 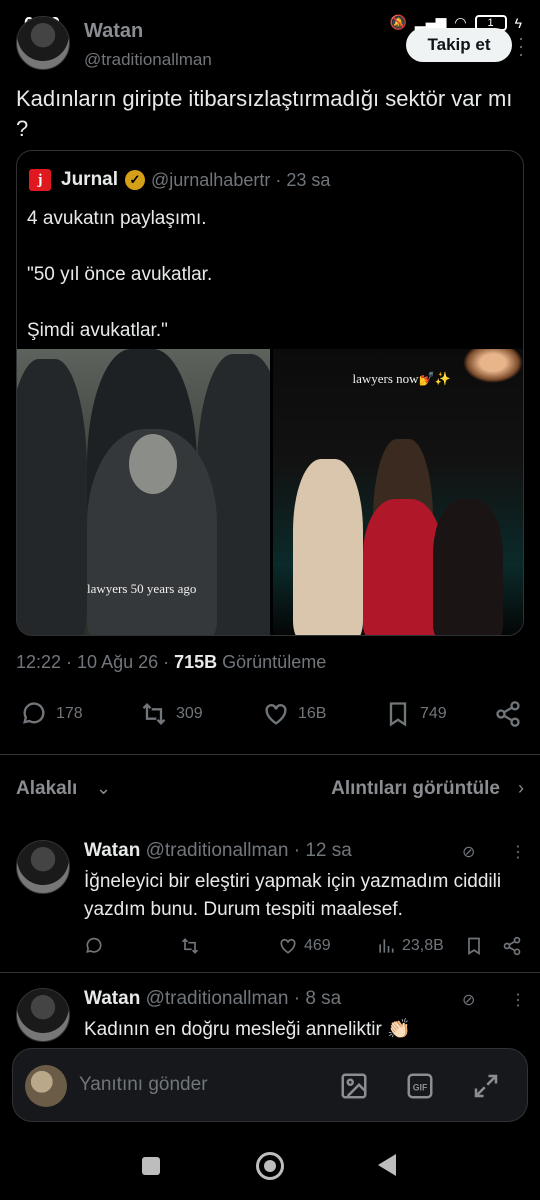 I want to click on bookmark-action: 749, so click(x=415, y=714).